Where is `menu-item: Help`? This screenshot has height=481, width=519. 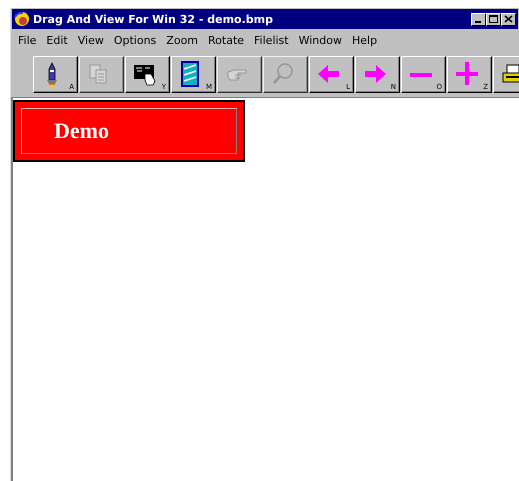
menu-item: Help is located at coordinates (364, 40).